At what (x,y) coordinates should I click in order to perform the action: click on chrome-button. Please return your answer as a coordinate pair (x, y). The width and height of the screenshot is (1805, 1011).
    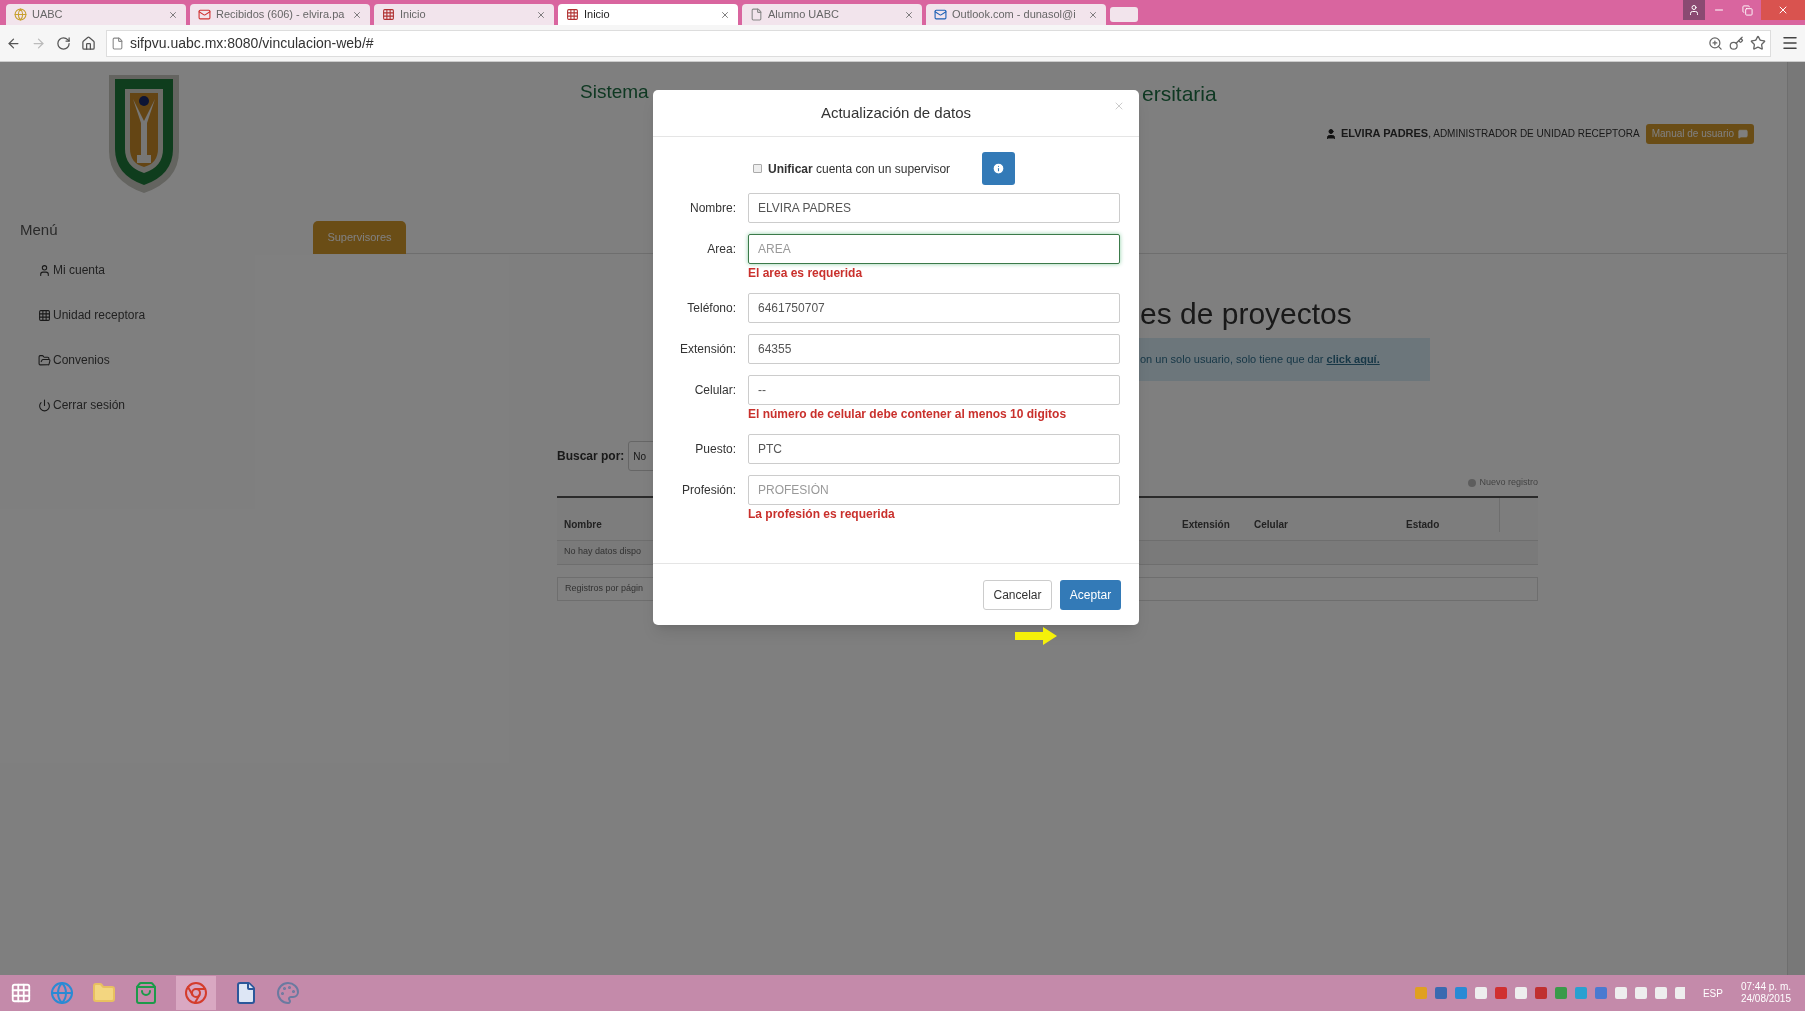
    Looking at the image, I should click on (196, 993).